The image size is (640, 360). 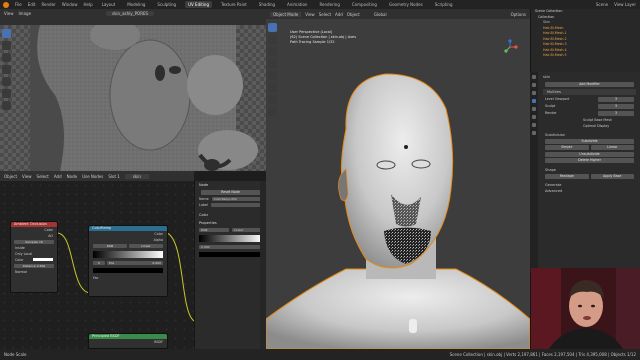 I want to click on socket-ao-out: AO, so click(x=34, y=236).